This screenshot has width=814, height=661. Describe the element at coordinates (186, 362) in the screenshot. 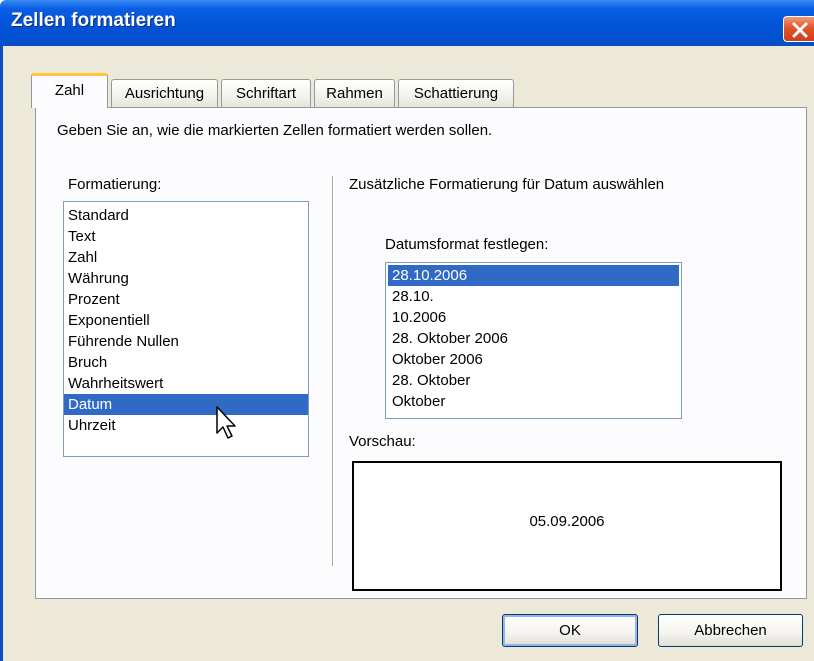

I see `format-item: Bruch` at that location.